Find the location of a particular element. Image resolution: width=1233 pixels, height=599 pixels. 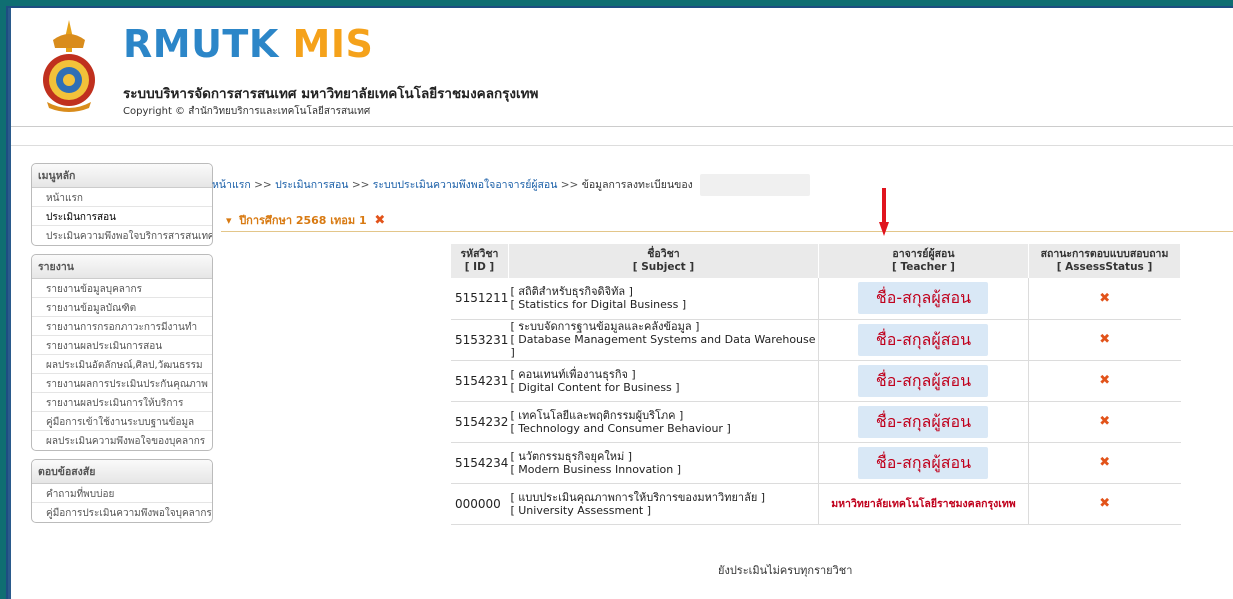

year-toggle: ▾ ปีการศึกษา 2568 เทอม 1 ✖ is located at coordinates (305, 220).